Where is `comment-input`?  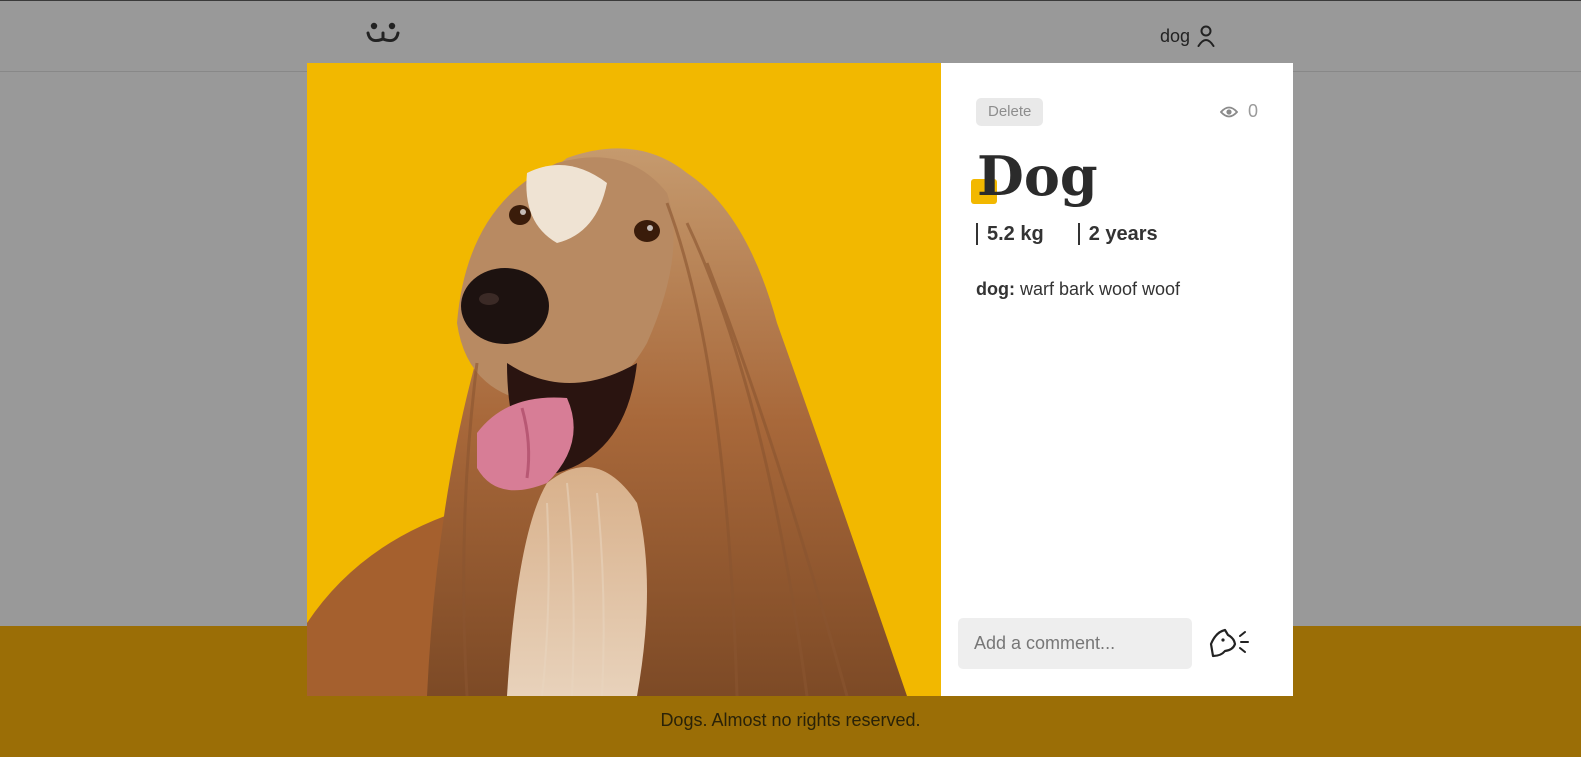 comment-input is located at coordinates (1075, 643).